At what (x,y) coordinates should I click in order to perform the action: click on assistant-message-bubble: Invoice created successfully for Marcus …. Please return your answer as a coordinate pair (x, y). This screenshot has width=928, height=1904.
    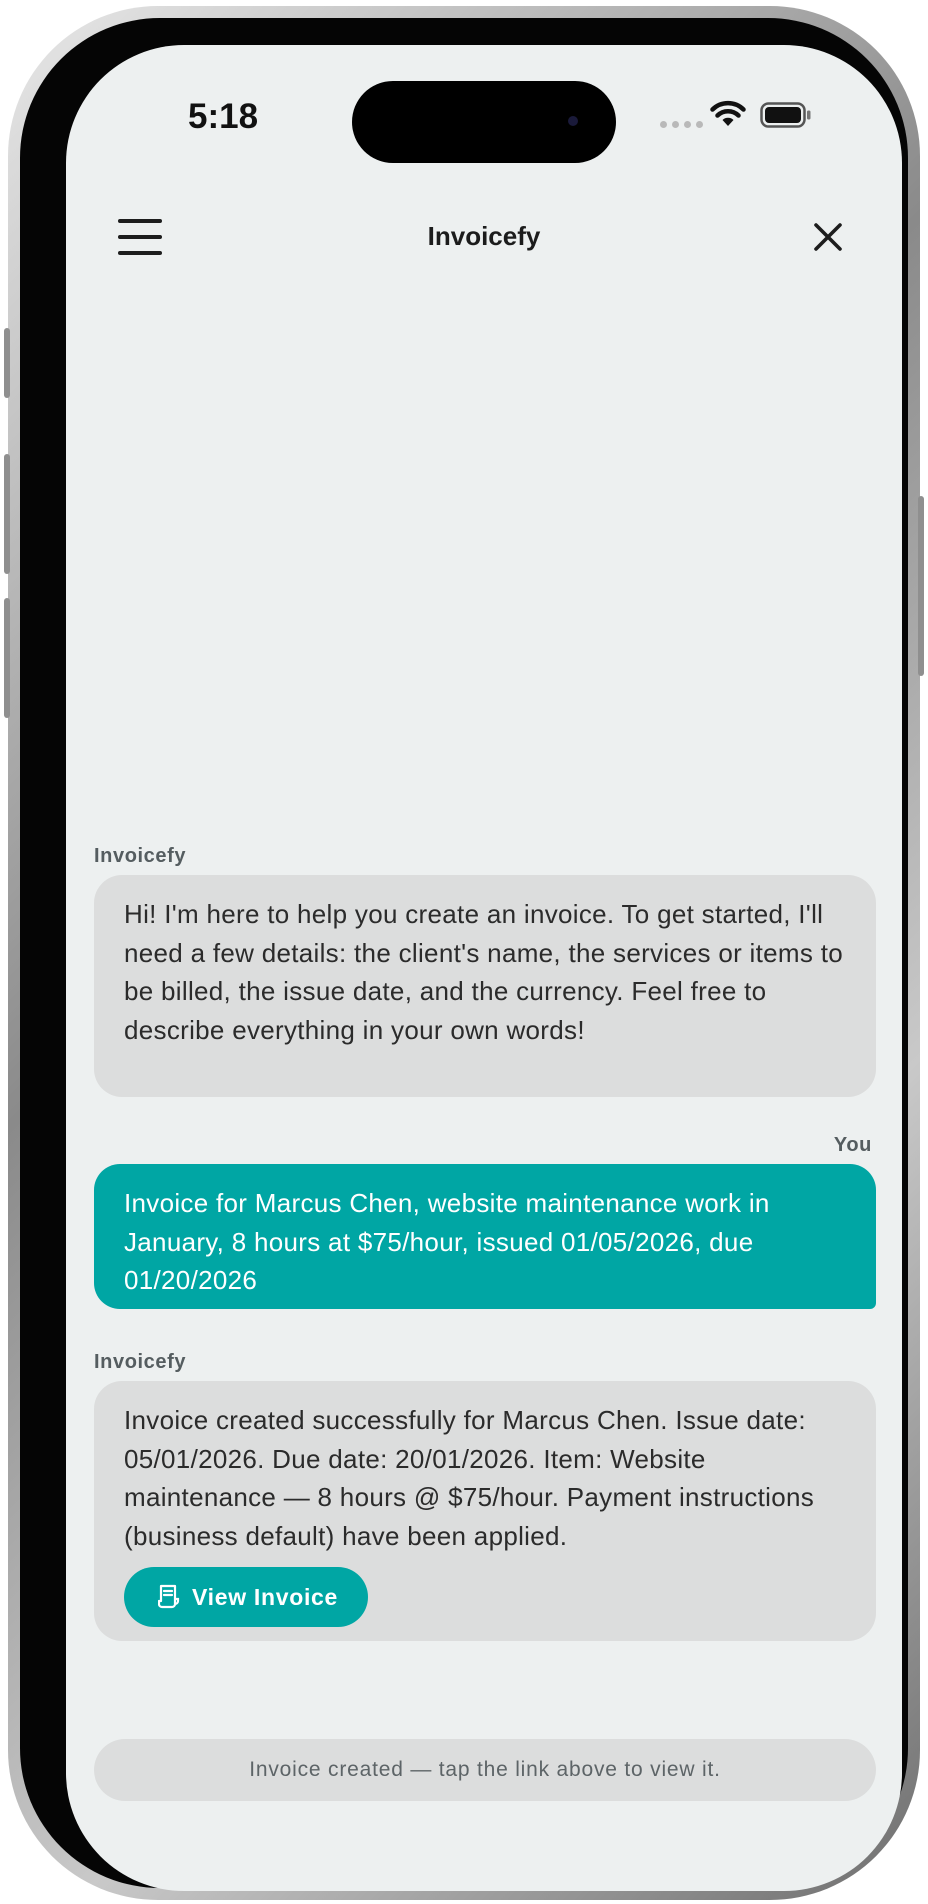
    Looking at the image, I should click on (485, 1511).